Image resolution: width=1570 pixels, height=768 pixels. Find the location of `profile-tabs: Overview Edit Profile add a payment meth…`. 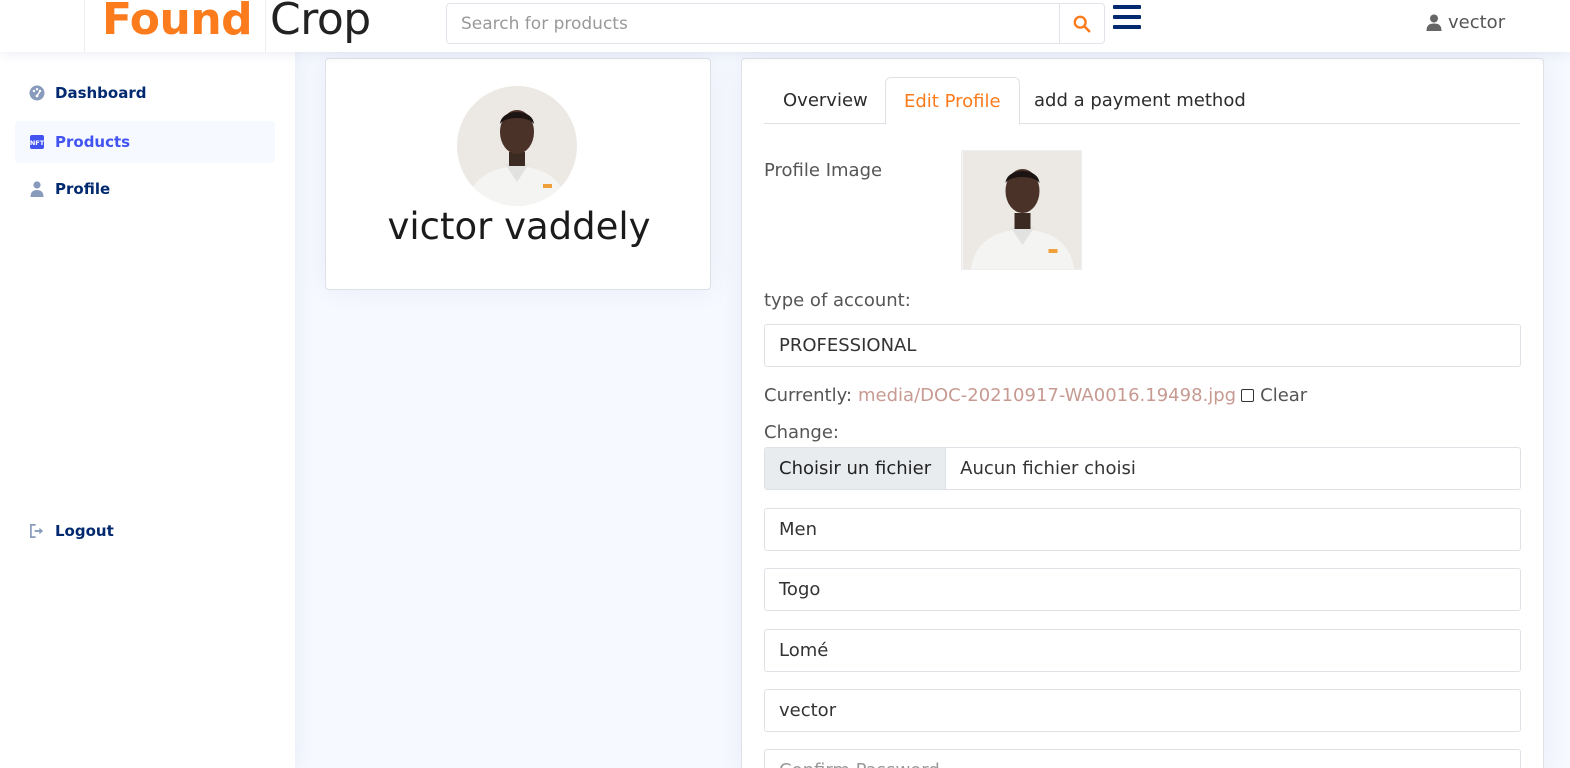

profile-tabs: Overview Edit Profile add a payment meth… is located at coordinates (1142, 101).